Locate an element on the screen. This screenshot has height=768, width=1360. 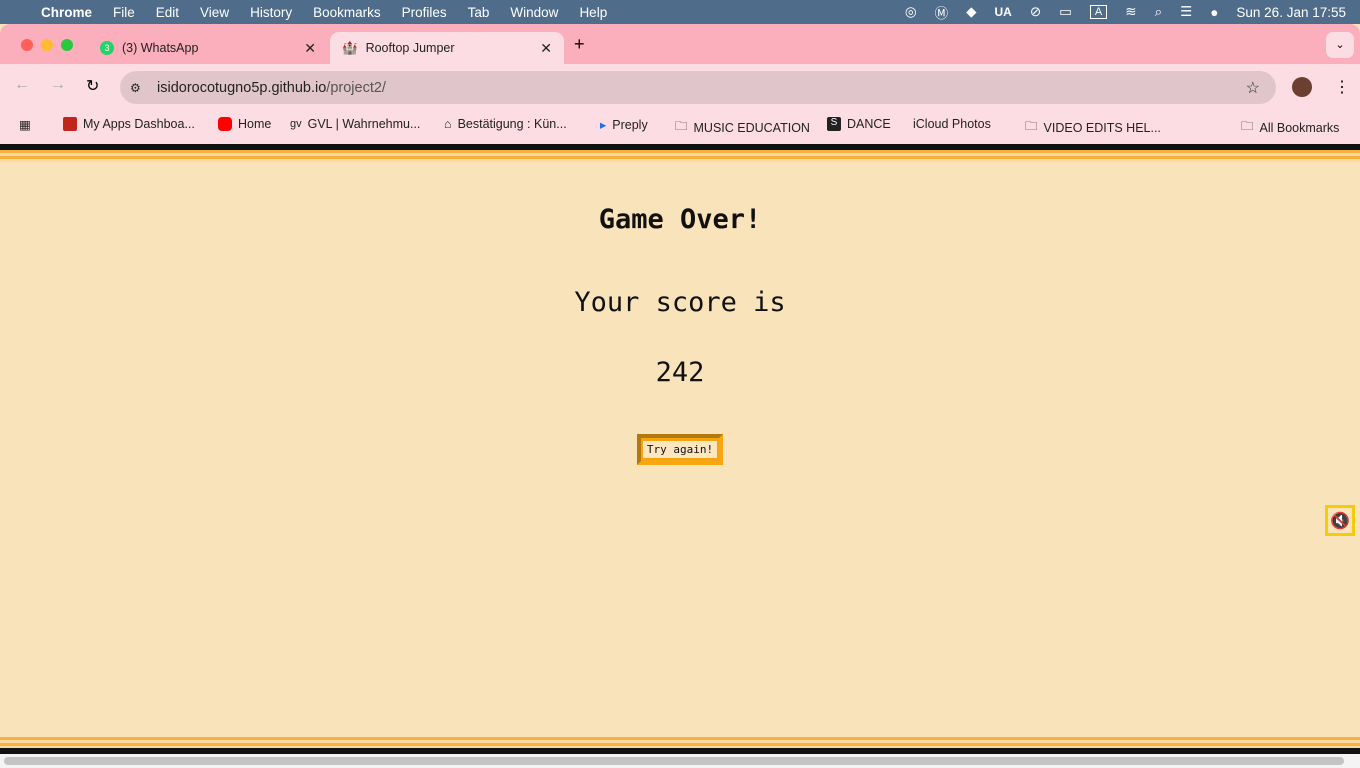
input-source: UA is located at coordinates (1003, 12).